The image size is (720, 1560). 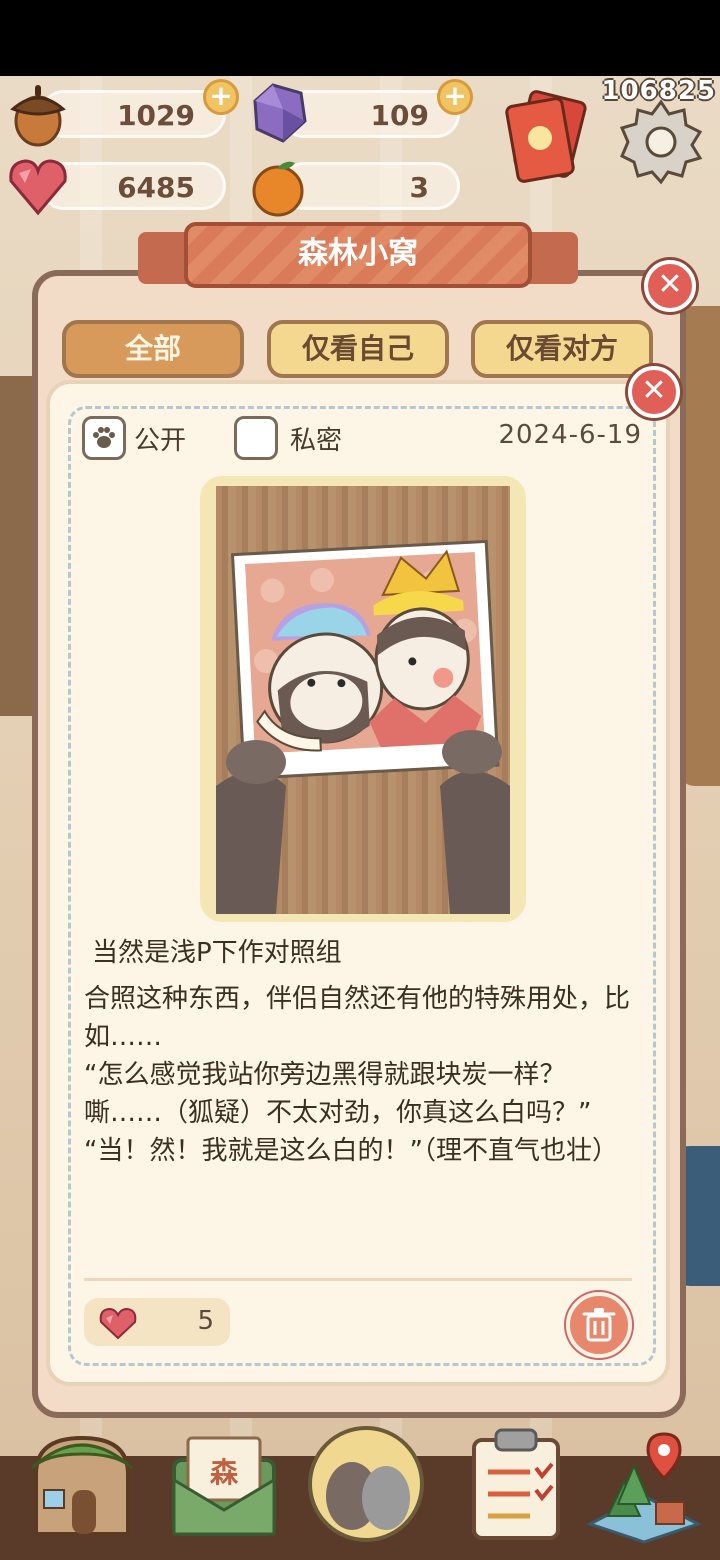 What do you see at coordinates (316, 441) in the screenshot?
I see `private-label: 私密` at bounding box center [316, 441].